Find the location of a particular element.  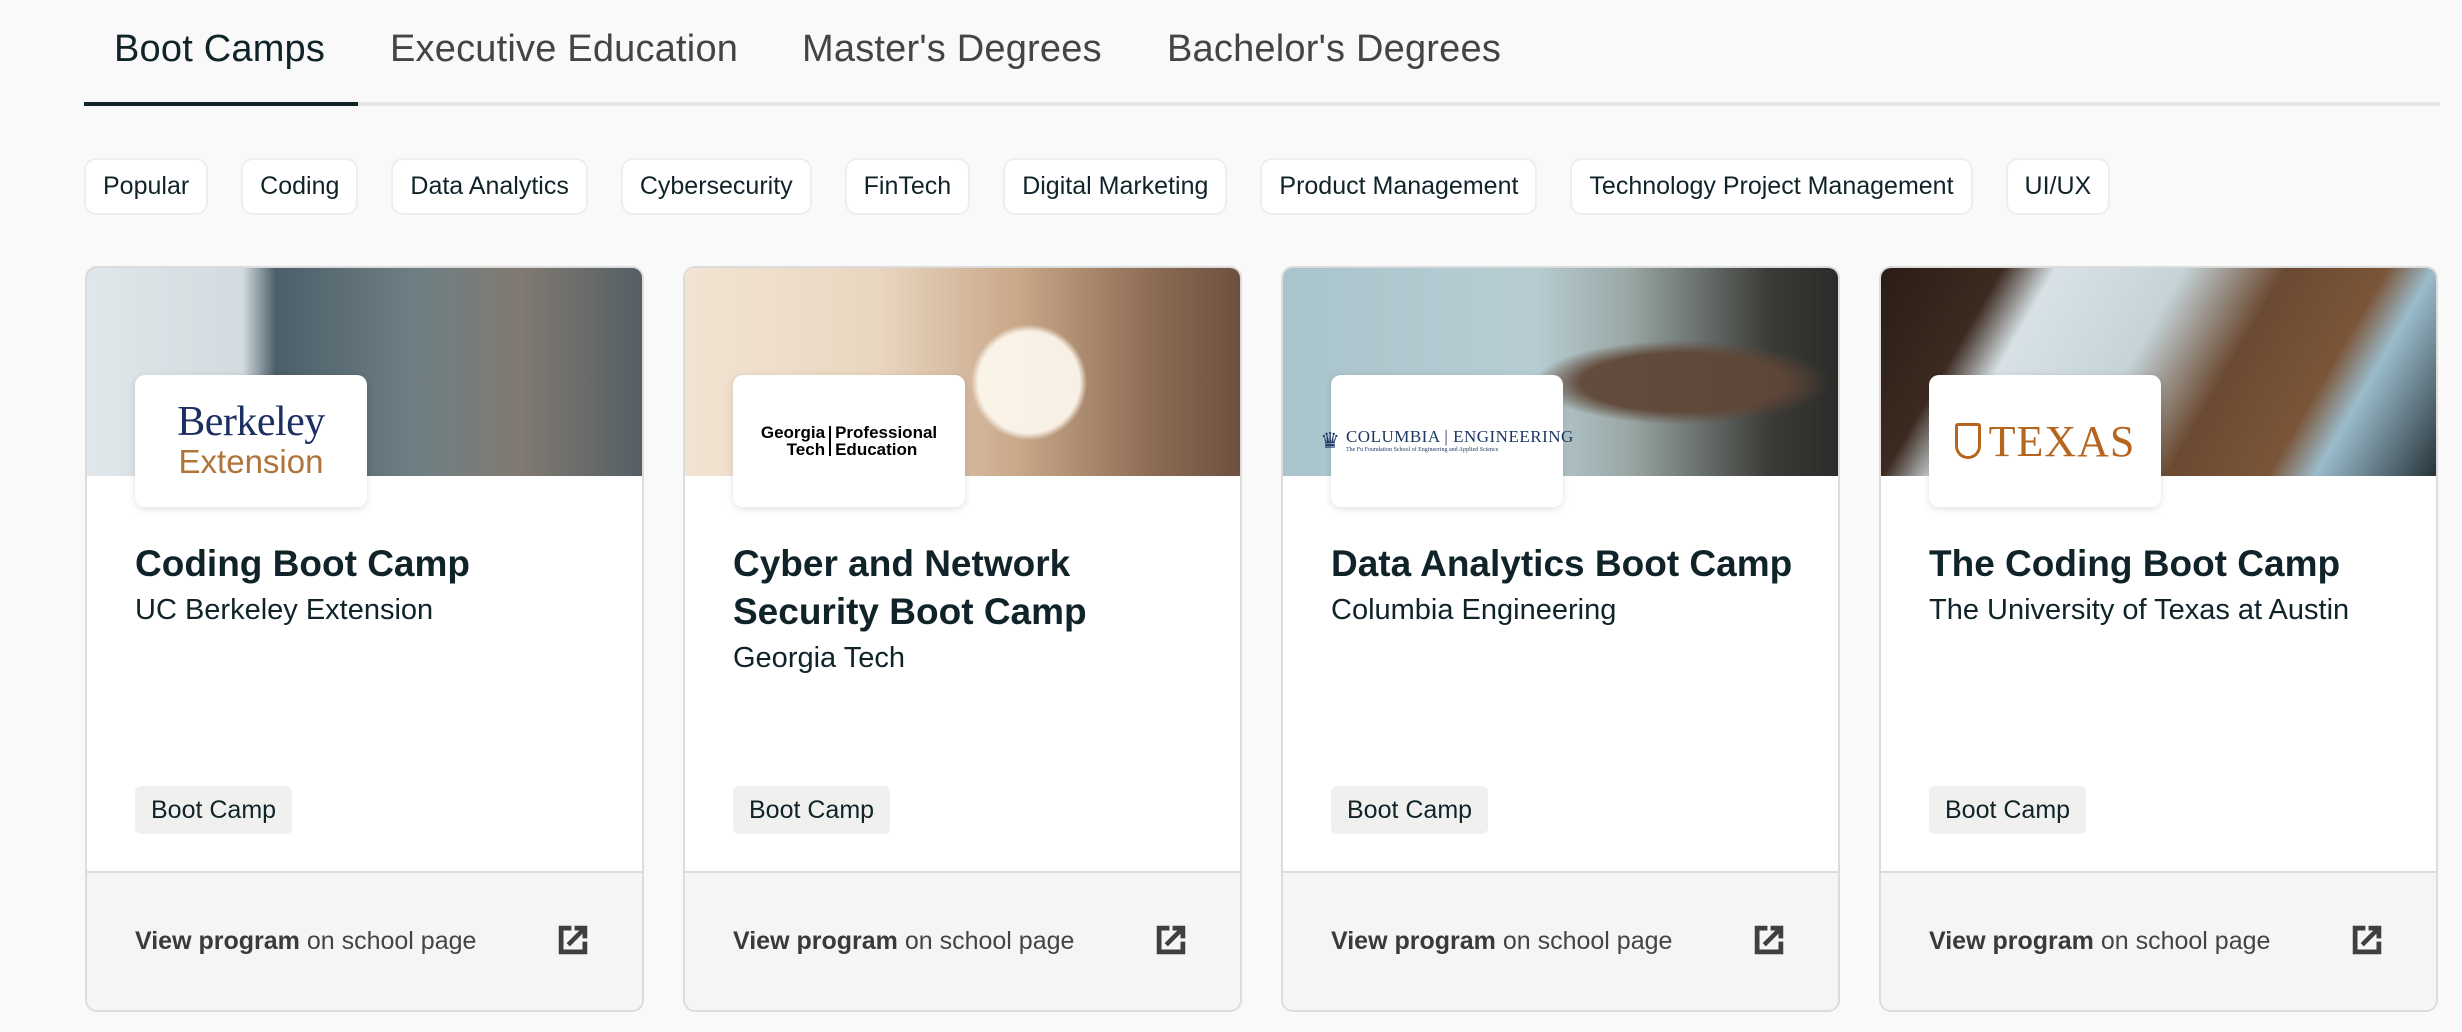

program-title: Data Analytics Boot Camp is located at coordinates (1562, 563).